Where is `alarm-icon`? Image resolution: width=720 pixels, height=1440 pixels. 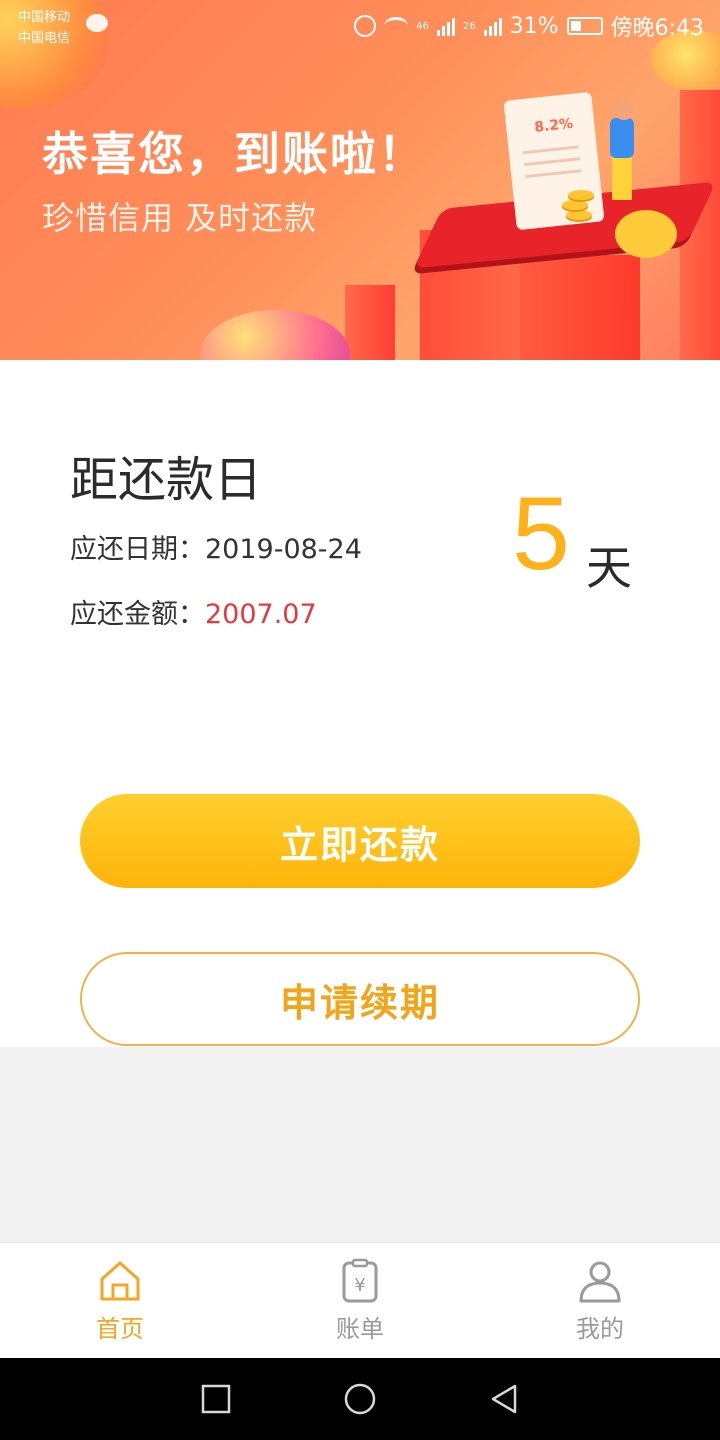
alarm-icon is located at coordinates (365, 26).